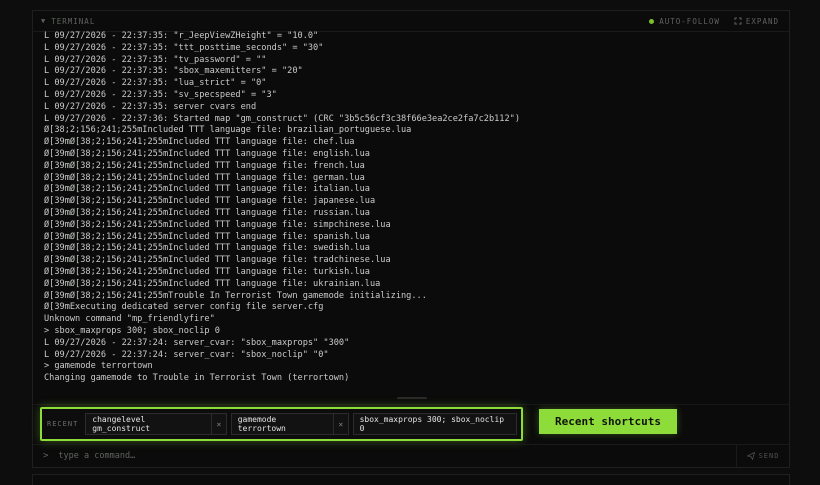 The width and height of the screenshot is (820, 485). I want to click on recent-chip-changelevel: changelevel gm_construct ×, so click(156, 424).